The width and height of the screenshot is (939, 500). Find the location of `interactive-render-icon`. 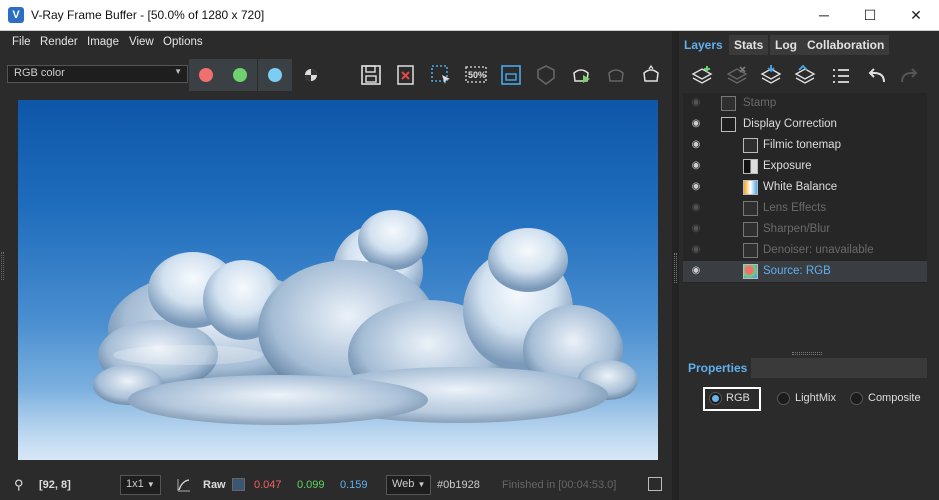

interactive-render-icon is located at coordinates (616, 75).